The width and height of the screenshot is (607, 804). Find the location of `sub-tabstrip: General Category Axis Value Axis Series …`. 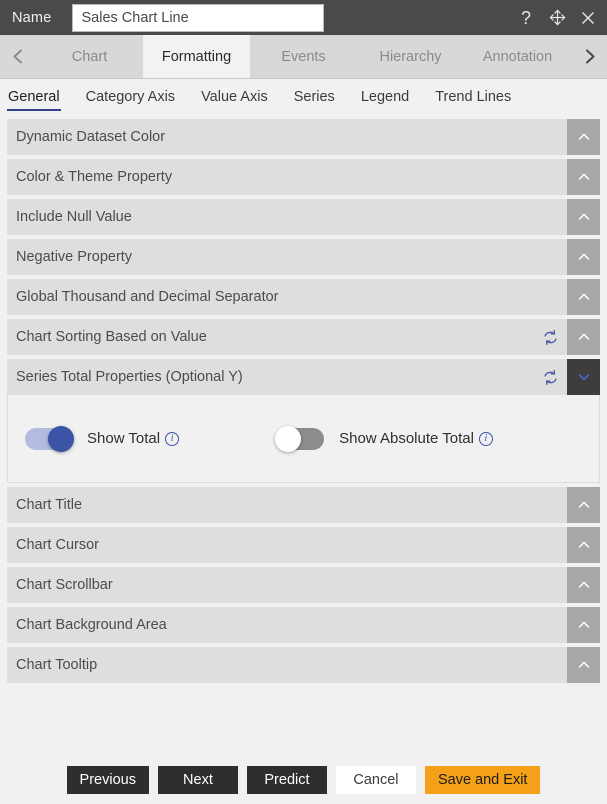

sub-tabstrip: General Category Axis Value Axis Series … is located at coordinates (303, 98).